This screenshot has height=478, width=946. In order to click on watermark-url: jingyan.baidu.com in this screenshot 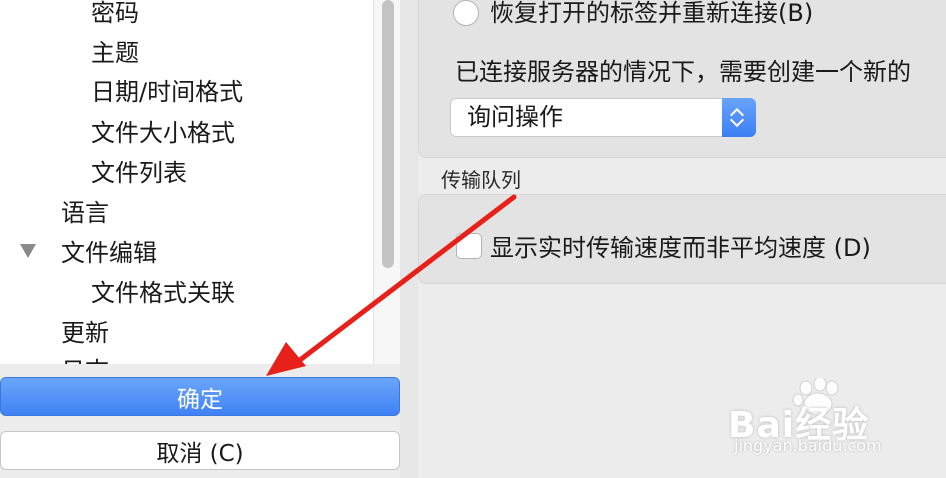, I will do `click(808, 445)`.